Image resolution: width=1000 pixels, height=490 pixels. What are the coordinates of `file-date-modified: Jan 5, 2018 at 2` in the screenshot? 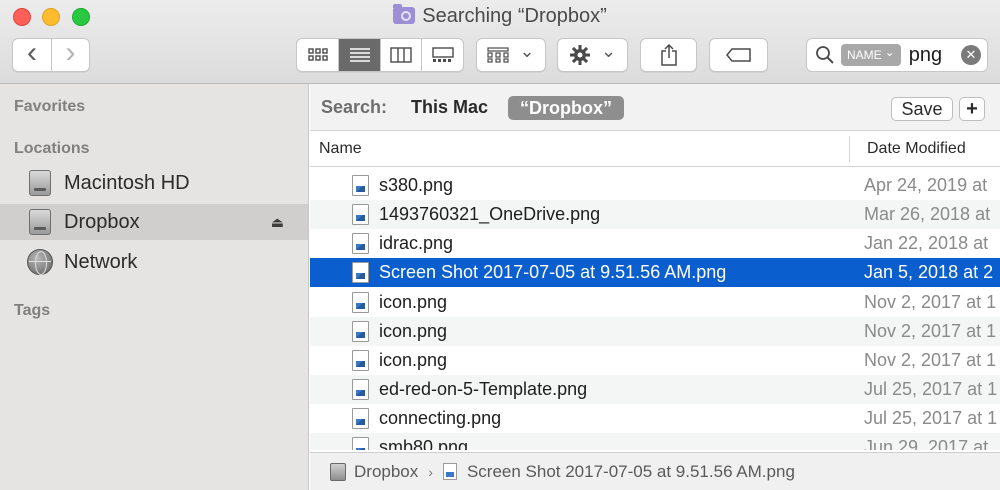 It's located at (929, 272).